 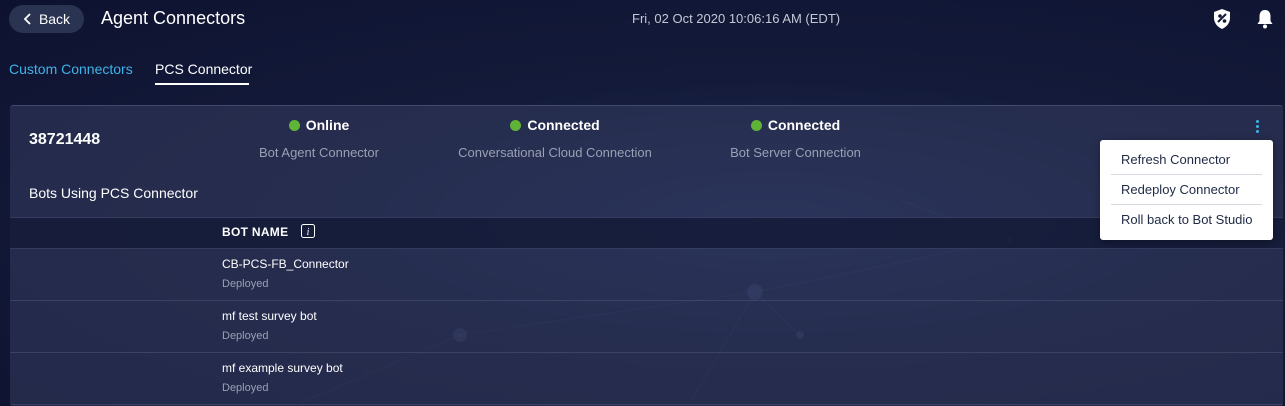 What do you see at coordinates (173, 18) in the screenshot?
I see `page-title: Agent Connectors` at bounding box center [173, 18].